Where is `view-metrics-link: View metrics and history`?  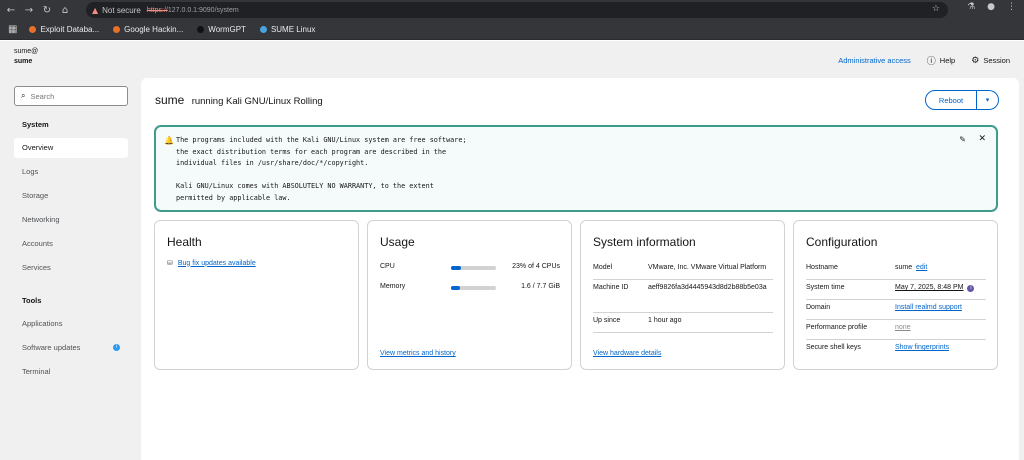
view-metrics-link: View metrics and history is located at coordinates (418, 353).